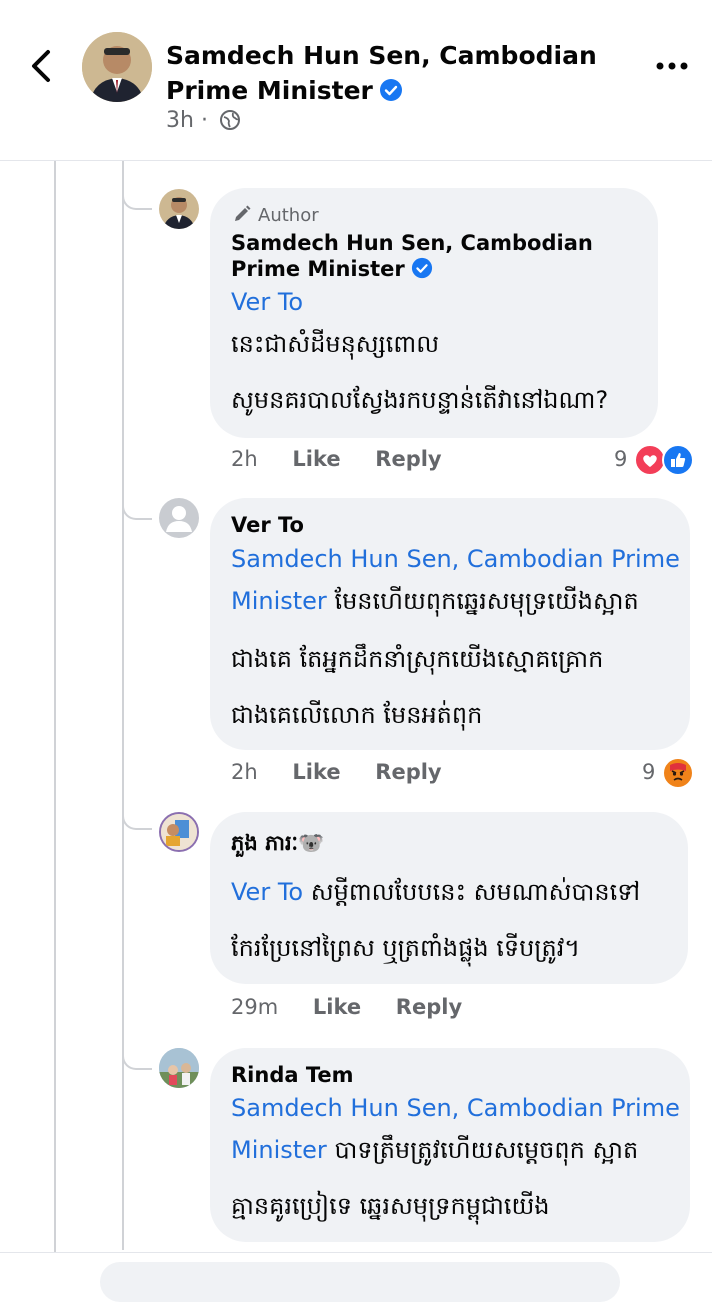  I want to click on globe-icon, so click(229, 120).